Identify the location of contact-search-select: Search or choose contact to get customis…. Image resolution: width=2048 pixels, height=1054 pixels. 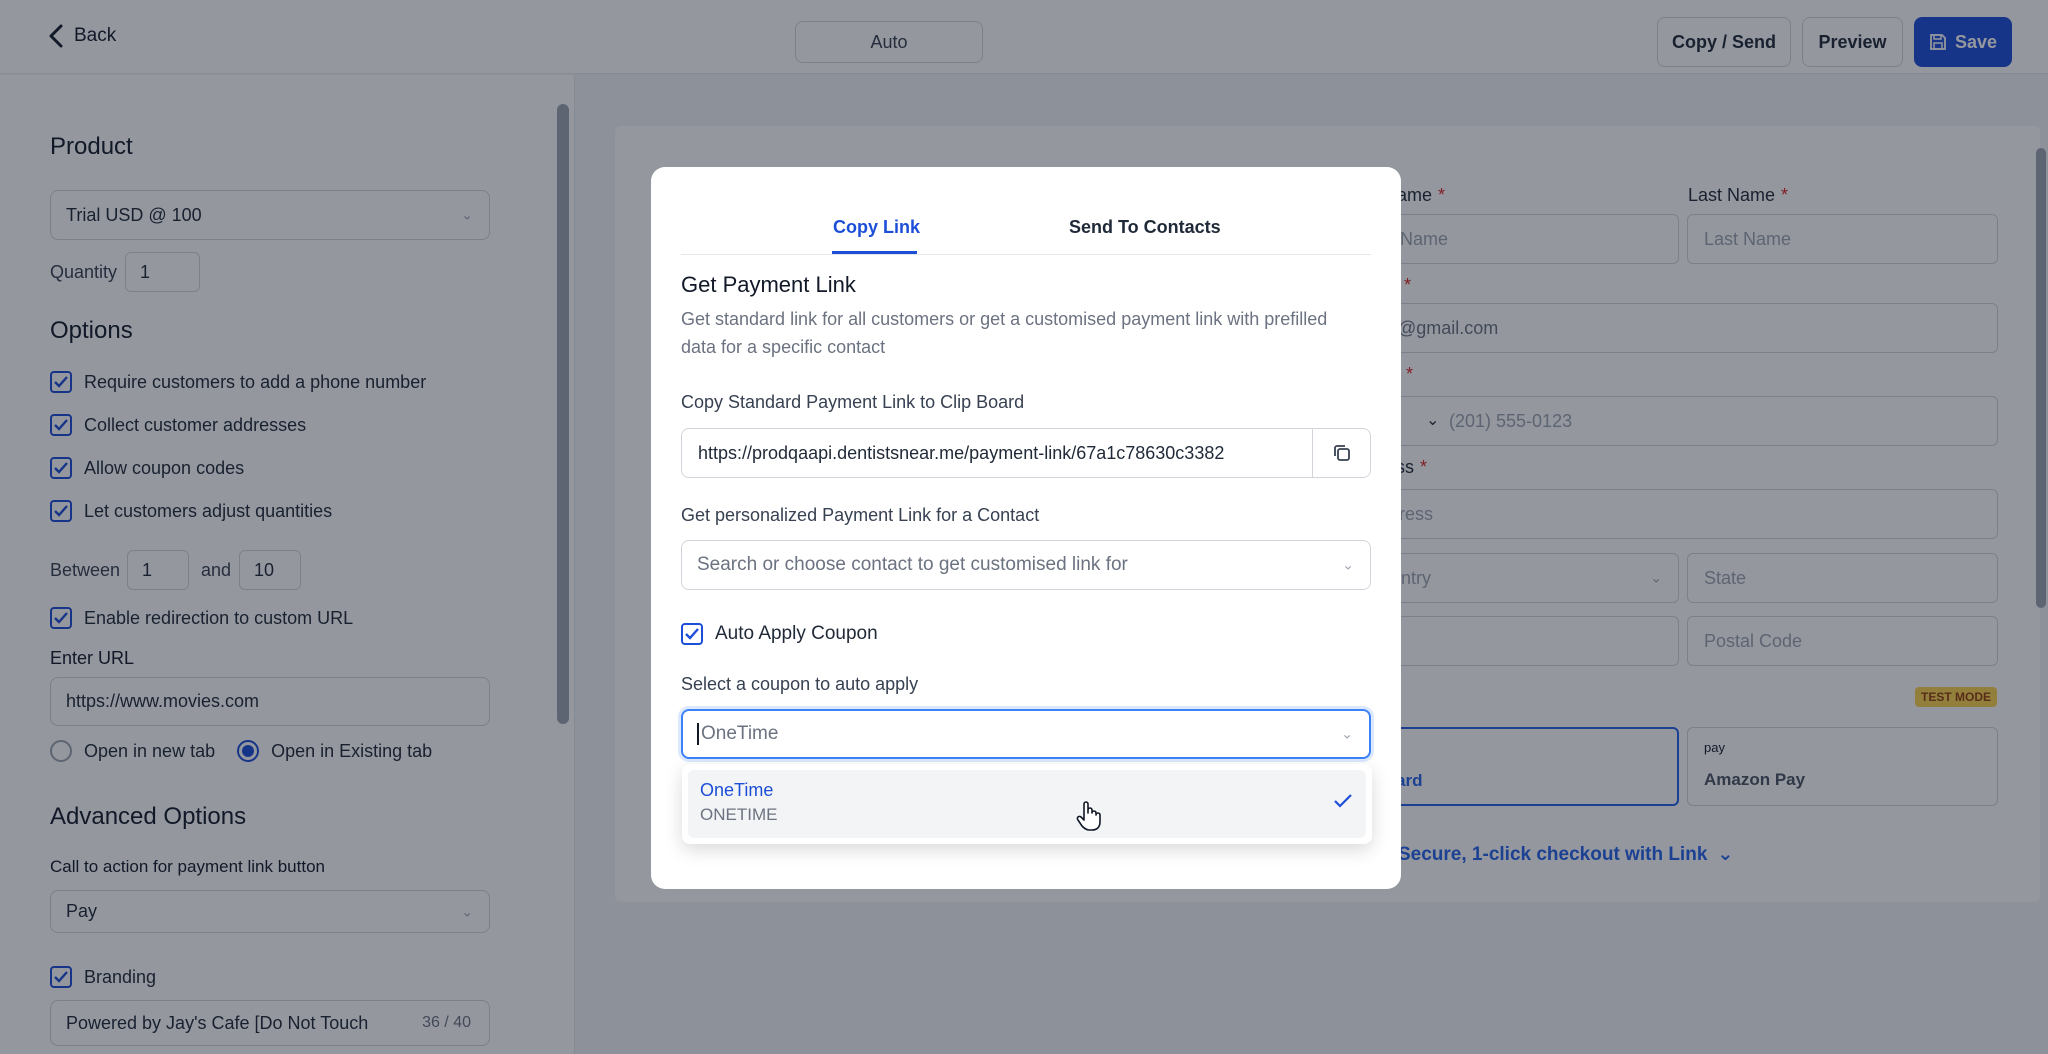
(1026, 565).